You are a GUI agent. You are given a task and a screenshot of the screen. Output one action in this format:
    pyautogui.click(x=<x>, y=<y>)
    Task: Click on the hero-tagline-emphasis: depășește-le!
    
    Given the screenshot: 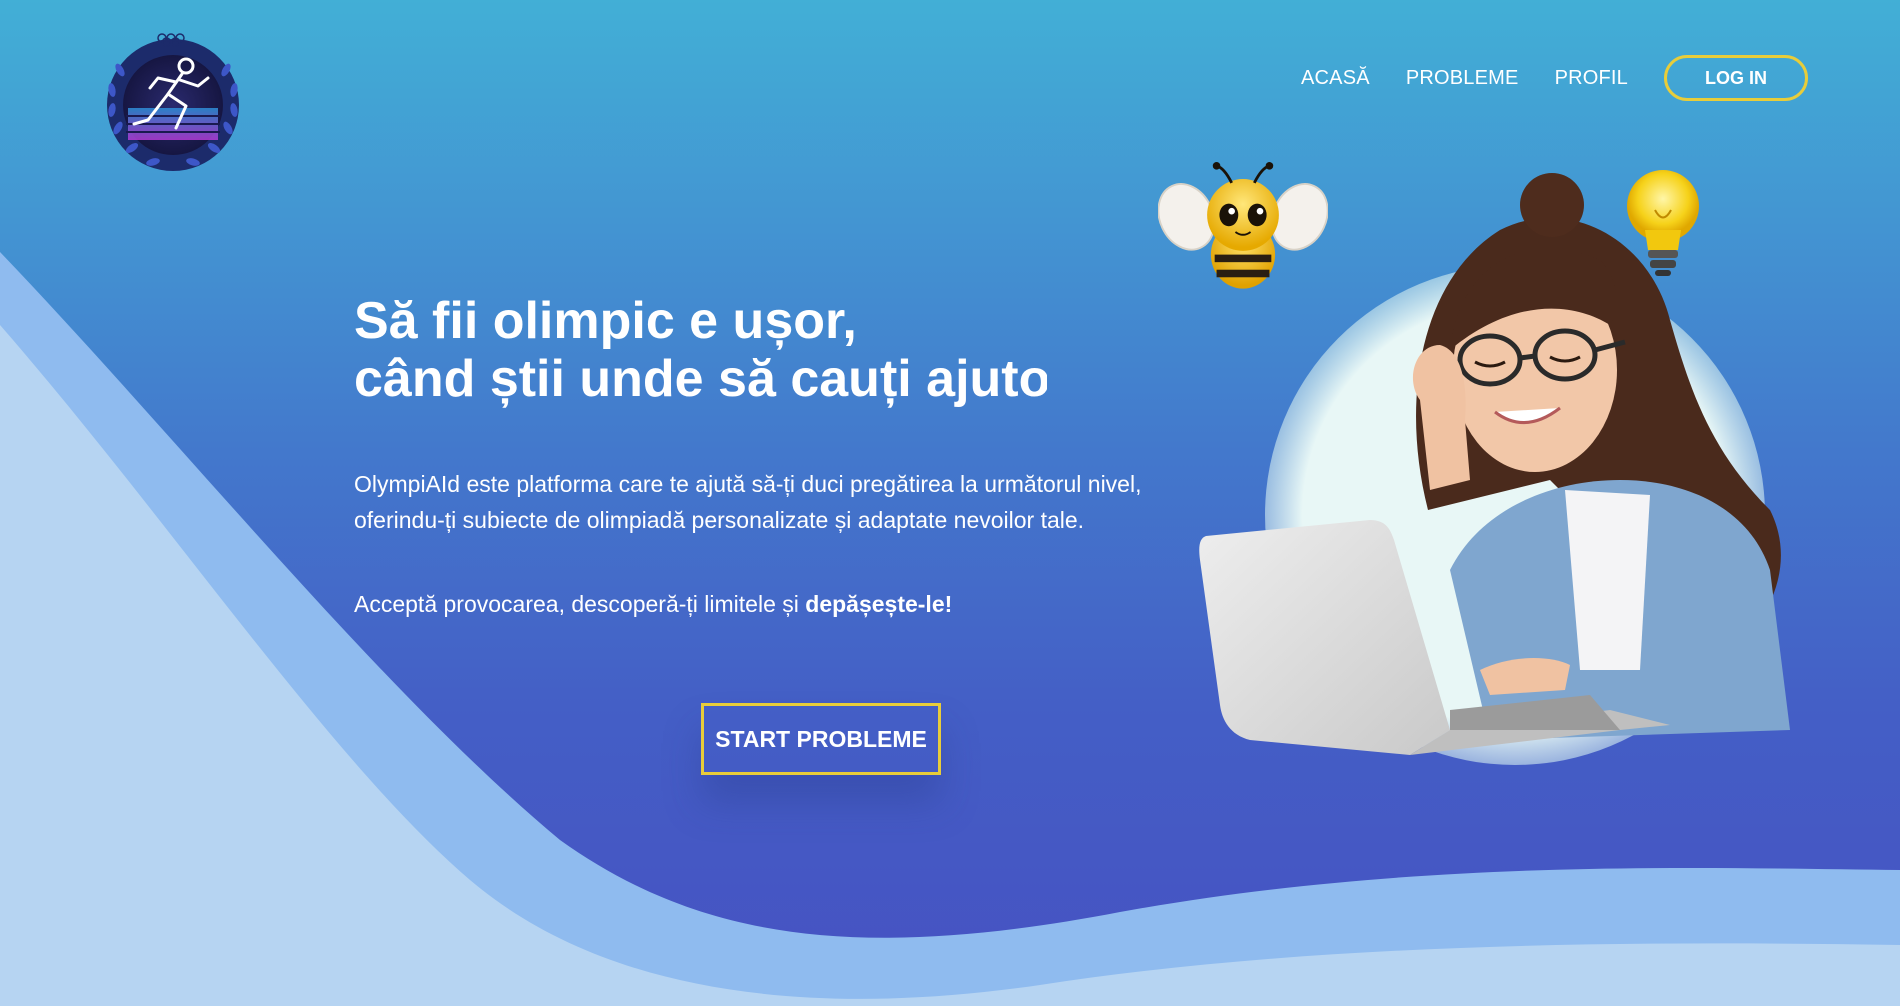 What is the action you would take?
    pyautogui.click(x=879, y=604)
    